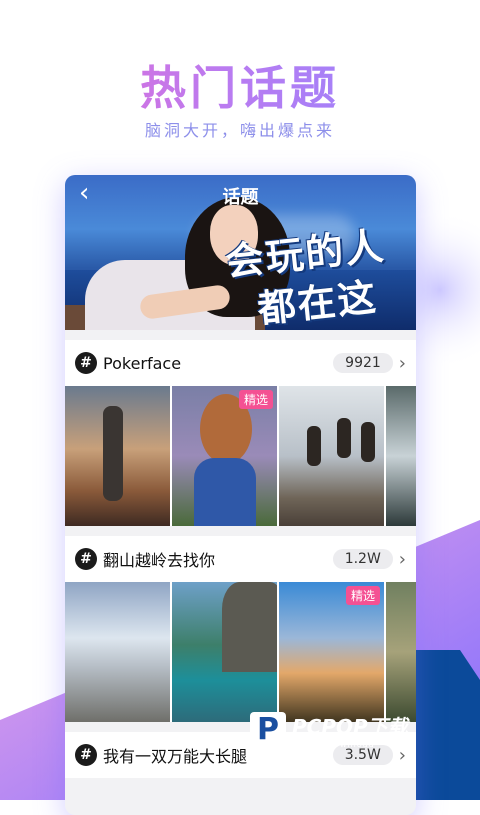 This screenshot has height=815, width=480. I want to click on topic-header: # Pokerface 9921 ›, so click(240, 363).